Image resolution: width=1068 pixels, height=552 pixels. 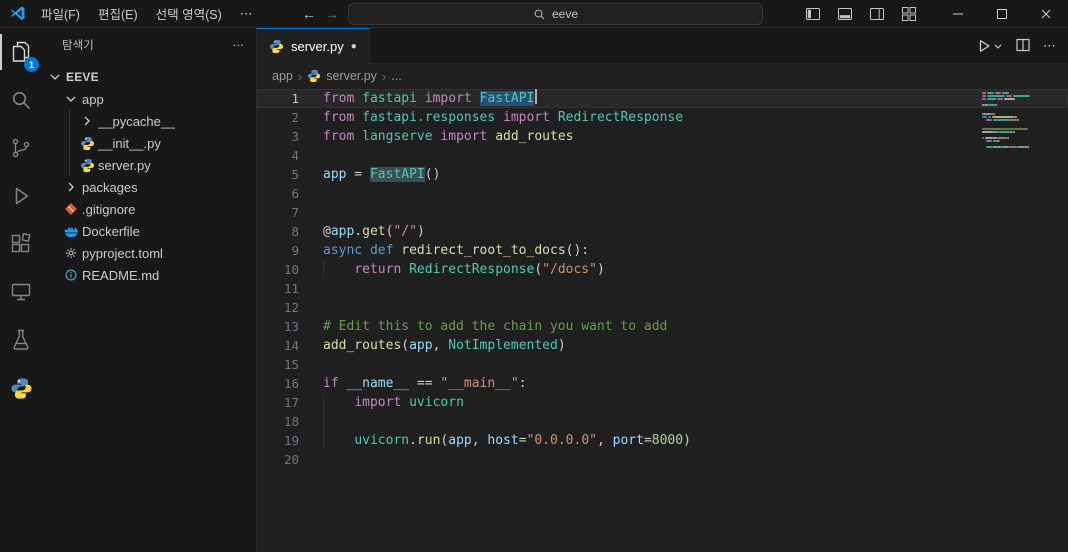 I want to click on history-back-button: ←, so click(x=309, y=14).